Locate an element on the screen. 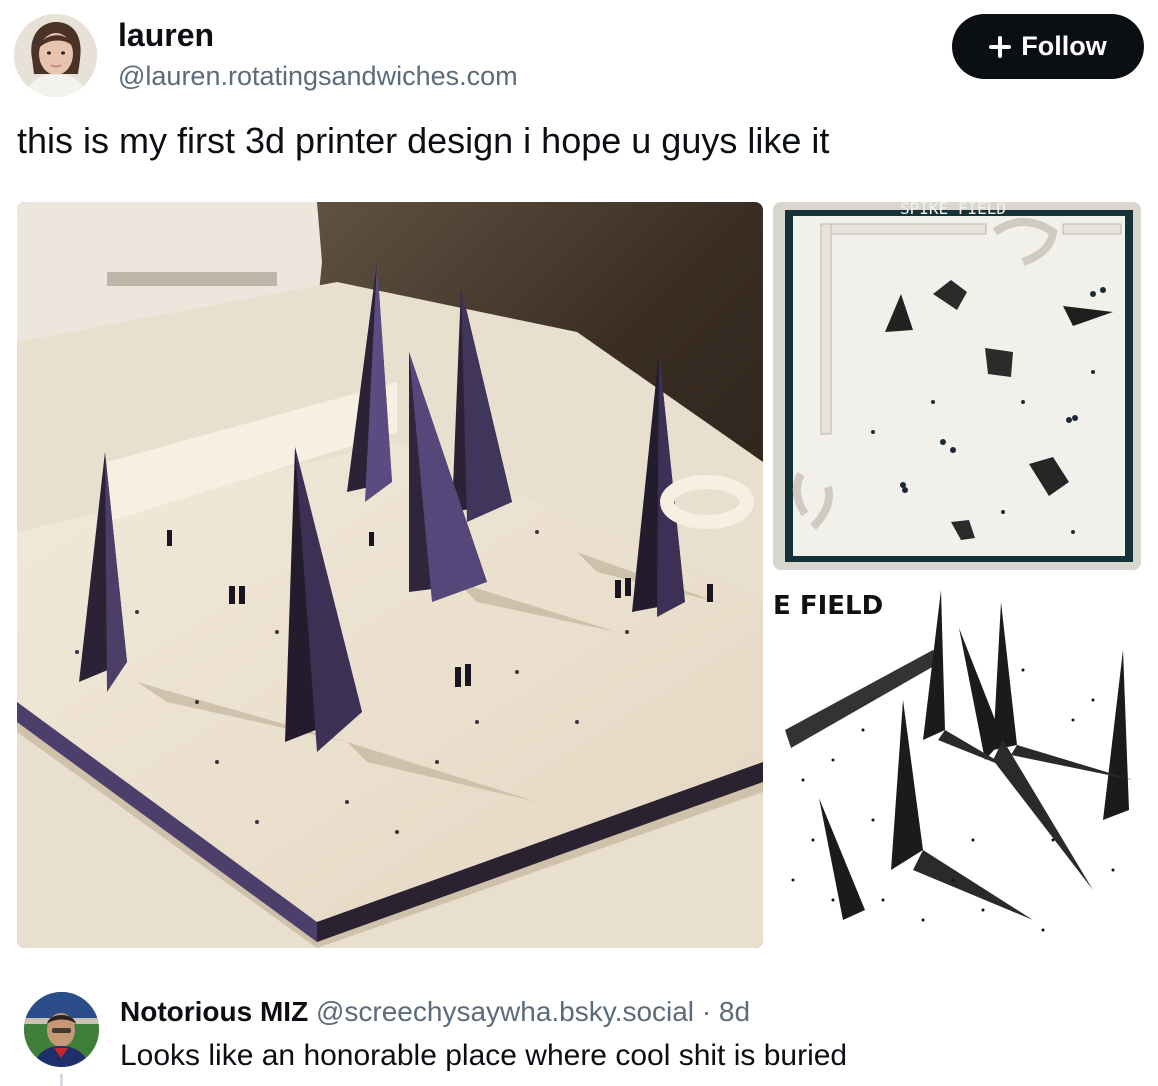 The width and height of the screenshot is (1158, 1086). bottom-image-caption: E FIELD is located at coordinates (828, 606).